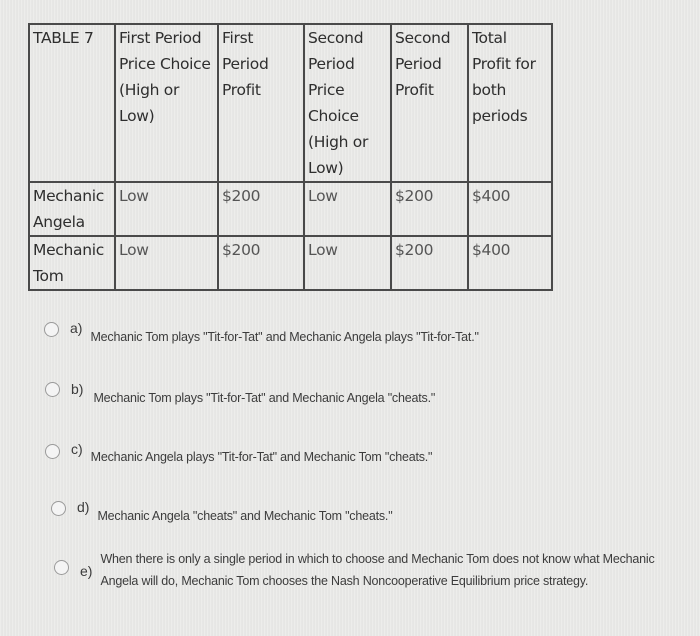  I want to click on option-letter: b), so click(77, 389).